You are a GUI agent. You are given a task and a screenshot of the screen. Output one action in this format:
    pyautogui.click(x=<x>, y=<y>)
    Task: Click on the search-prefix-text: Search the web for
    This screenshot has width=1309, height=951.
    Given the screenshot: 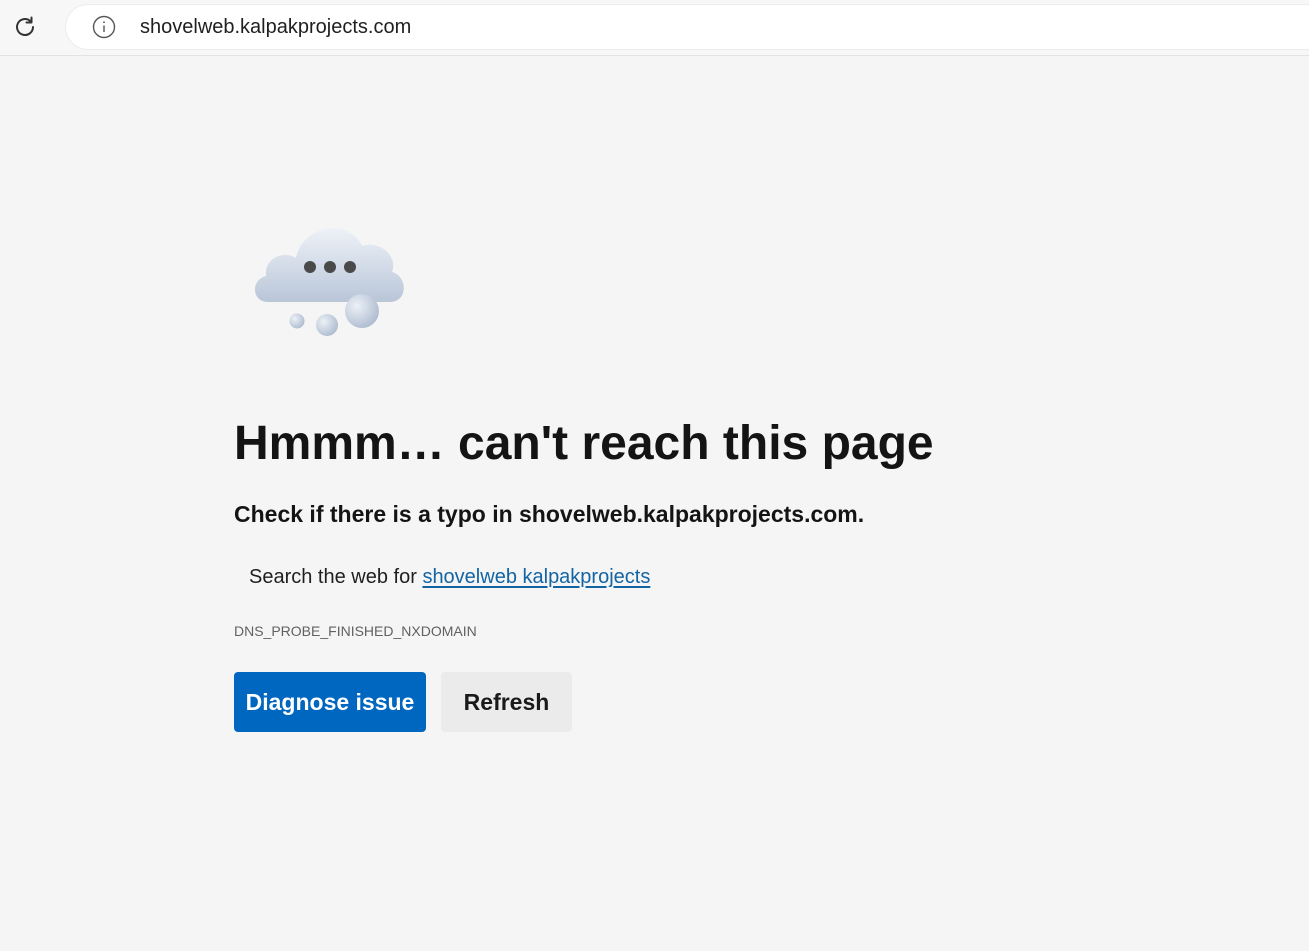 What is the action you would take?
    pyautogui.click(x=333, y=577)
    